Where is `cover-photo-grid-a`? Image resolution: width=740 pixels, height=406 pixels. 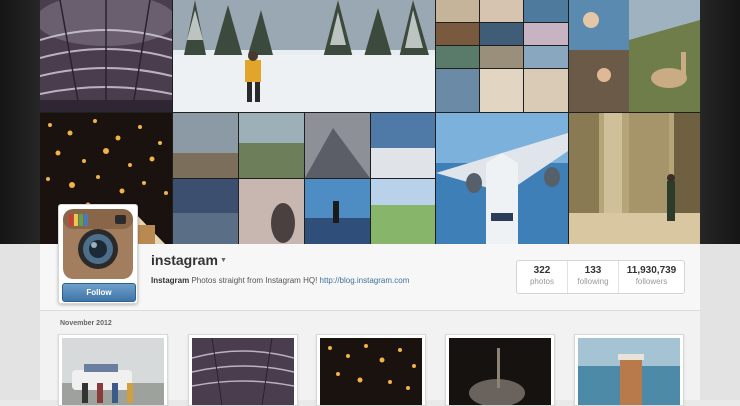 cover-photo-grid-a is located at coordinates (502, 56).